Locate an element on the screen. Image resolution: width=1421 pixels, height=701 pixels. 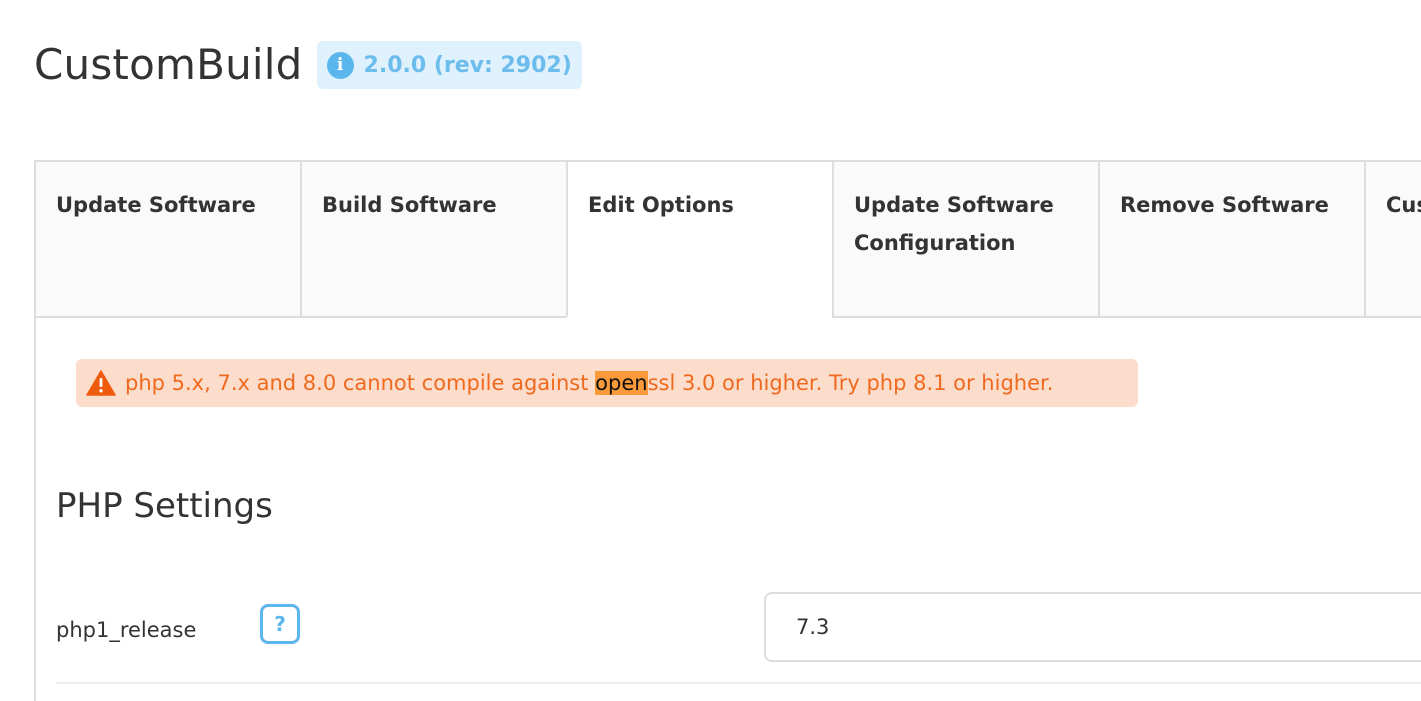
tab-build-software: Build Software is located at coordinates (433, 239).